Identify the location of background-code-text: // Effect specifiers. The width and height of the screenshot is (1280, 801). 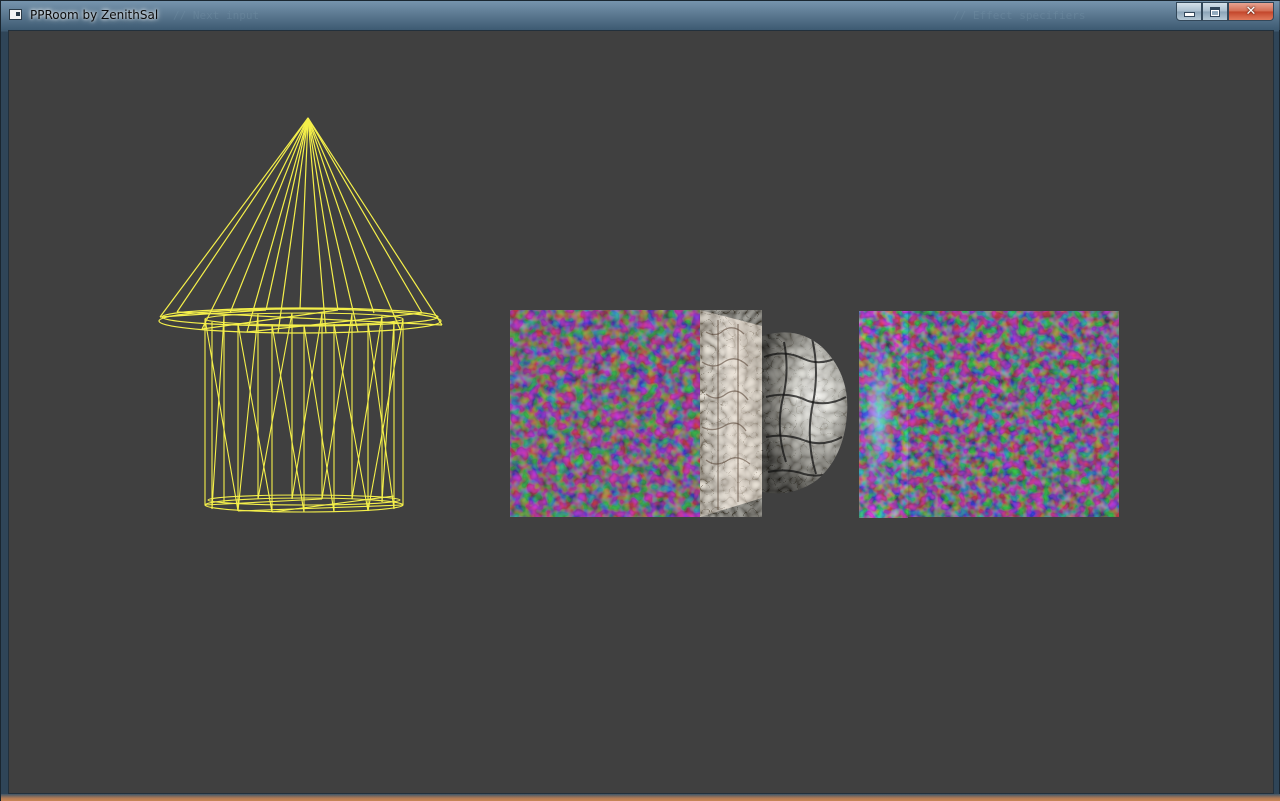
(1019, 15).